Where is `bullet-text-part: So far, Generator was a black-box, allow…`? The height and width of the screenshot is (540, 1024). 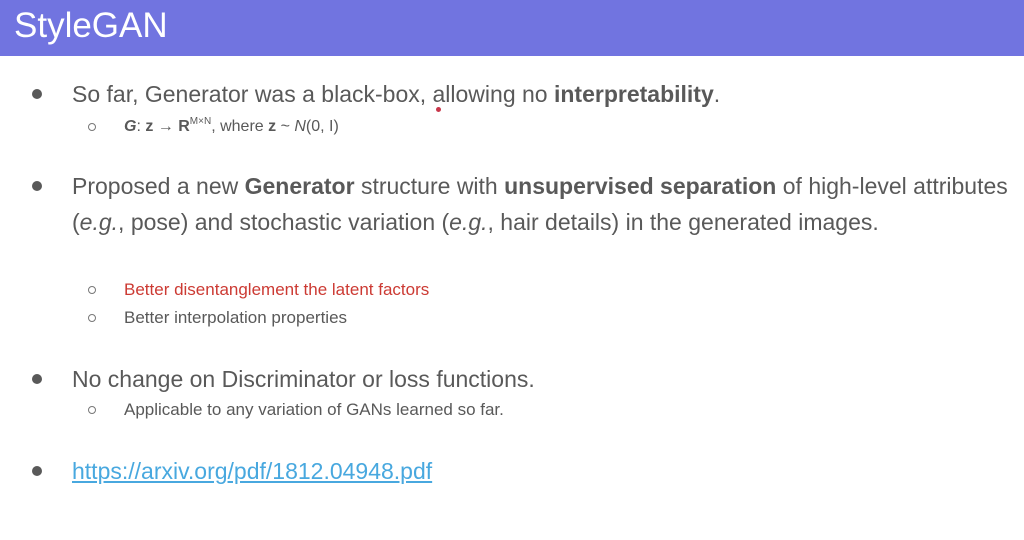 bullet-text-part: So far, Generator was a black-box, allow… is located at coordinates (313, 94).